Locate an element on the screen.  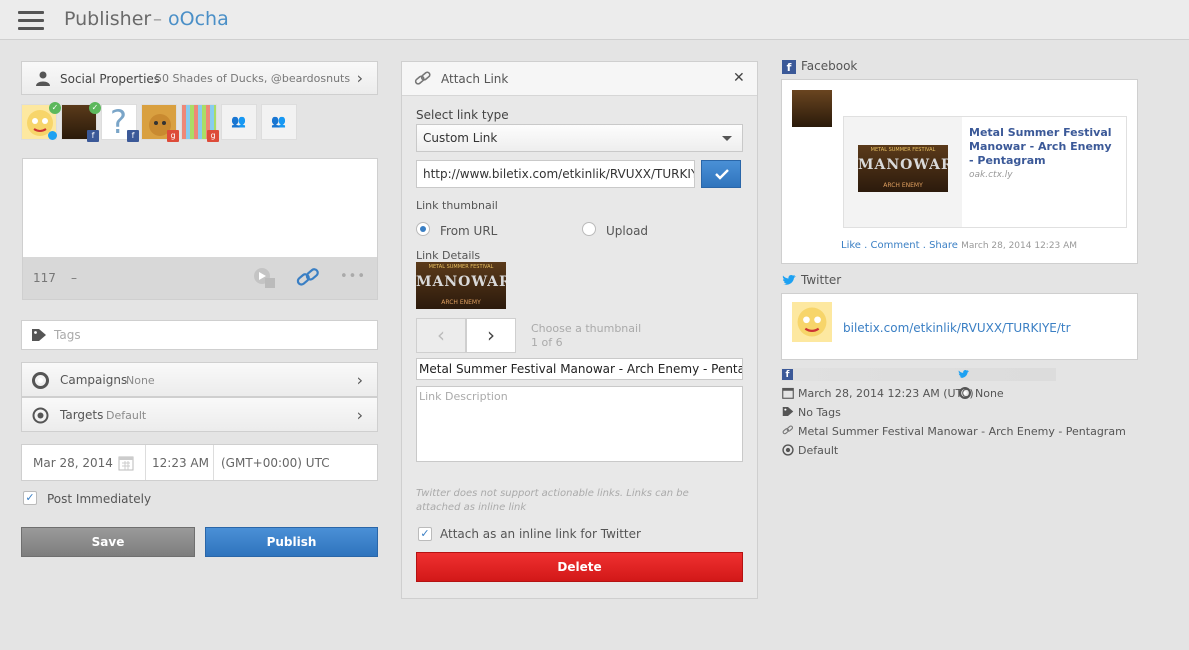
tags-placeholder: Tags is located at coordinates (67, 335).